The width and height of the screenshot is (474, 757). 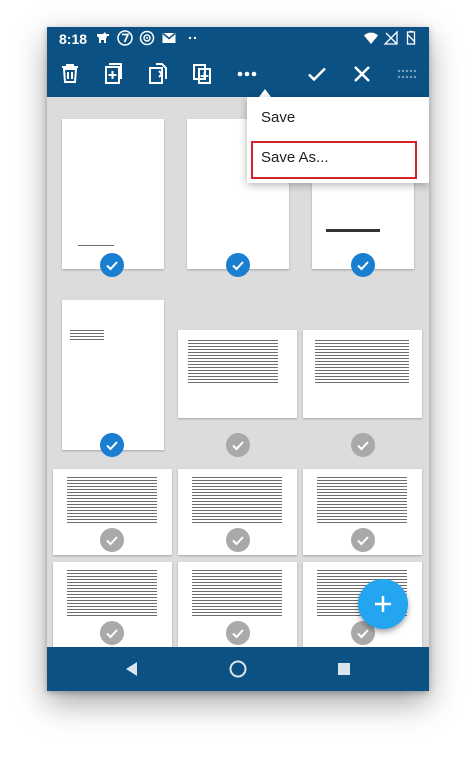 What do you see at coordinates (391, 38) in the screenshot?
I see `no-signal-icon` at bounding box center [391, 38].